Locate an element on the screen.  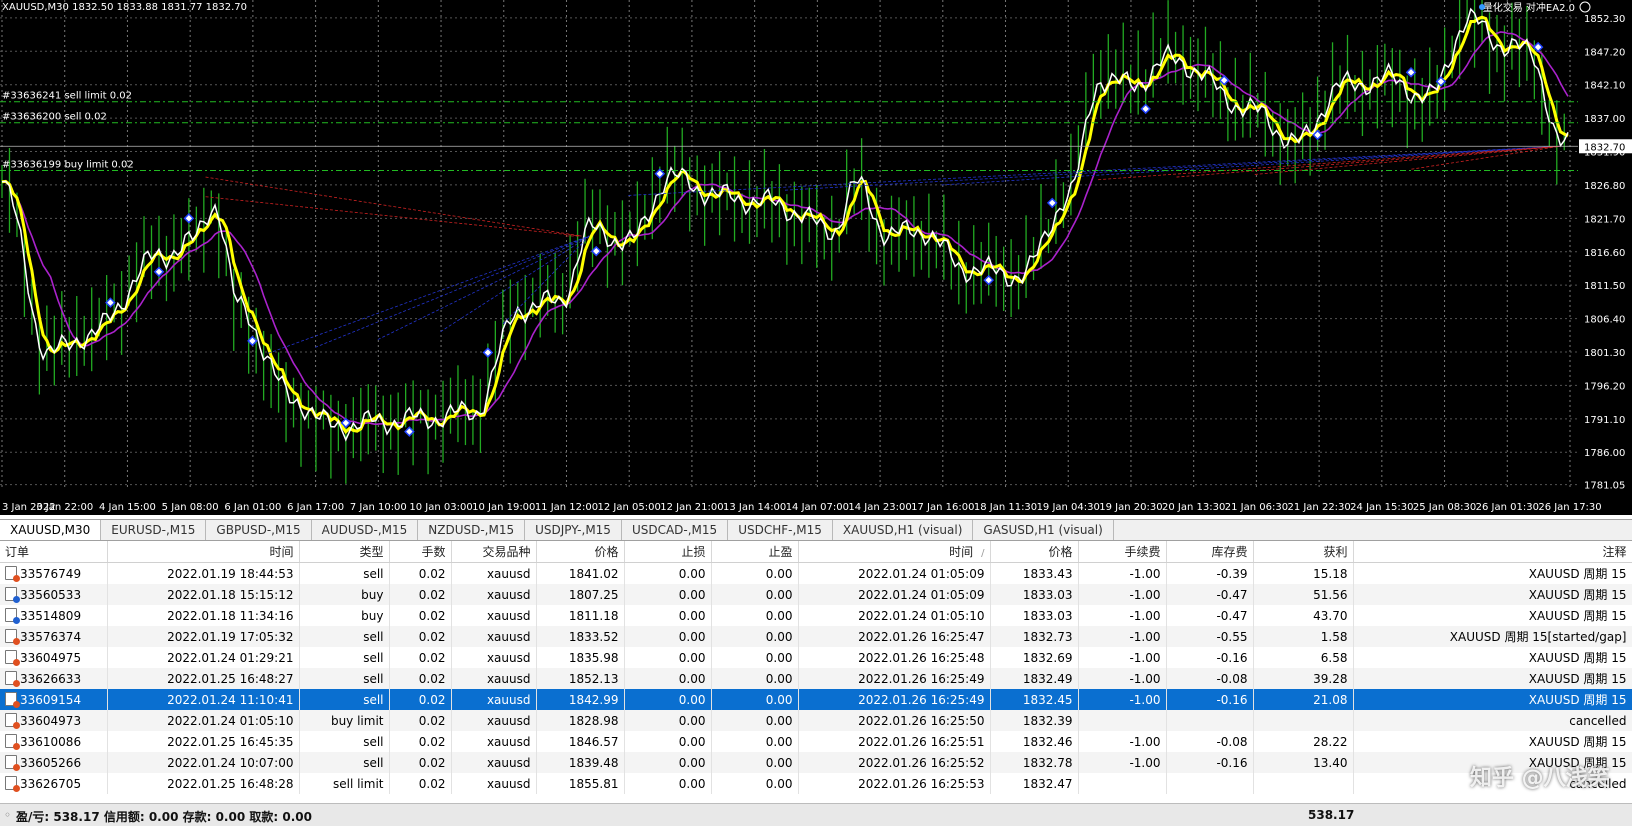
column-header: 注释 is located at coordinates (1492, 552).